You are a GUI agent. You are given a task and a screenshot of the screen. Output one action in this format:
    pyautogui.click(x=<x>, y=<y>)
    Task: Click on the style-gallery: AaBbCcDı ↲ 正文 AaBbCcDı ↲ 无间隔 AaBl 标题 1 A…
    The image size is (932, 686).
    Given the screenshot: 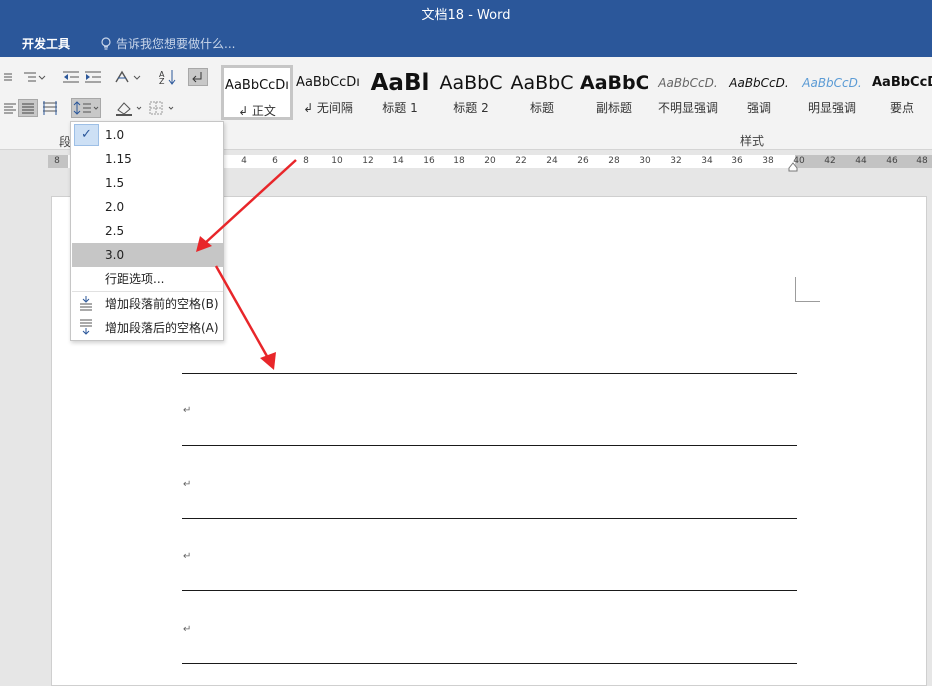 What is the action you would take?
    pyautogui.click(x=575, y=92)
    